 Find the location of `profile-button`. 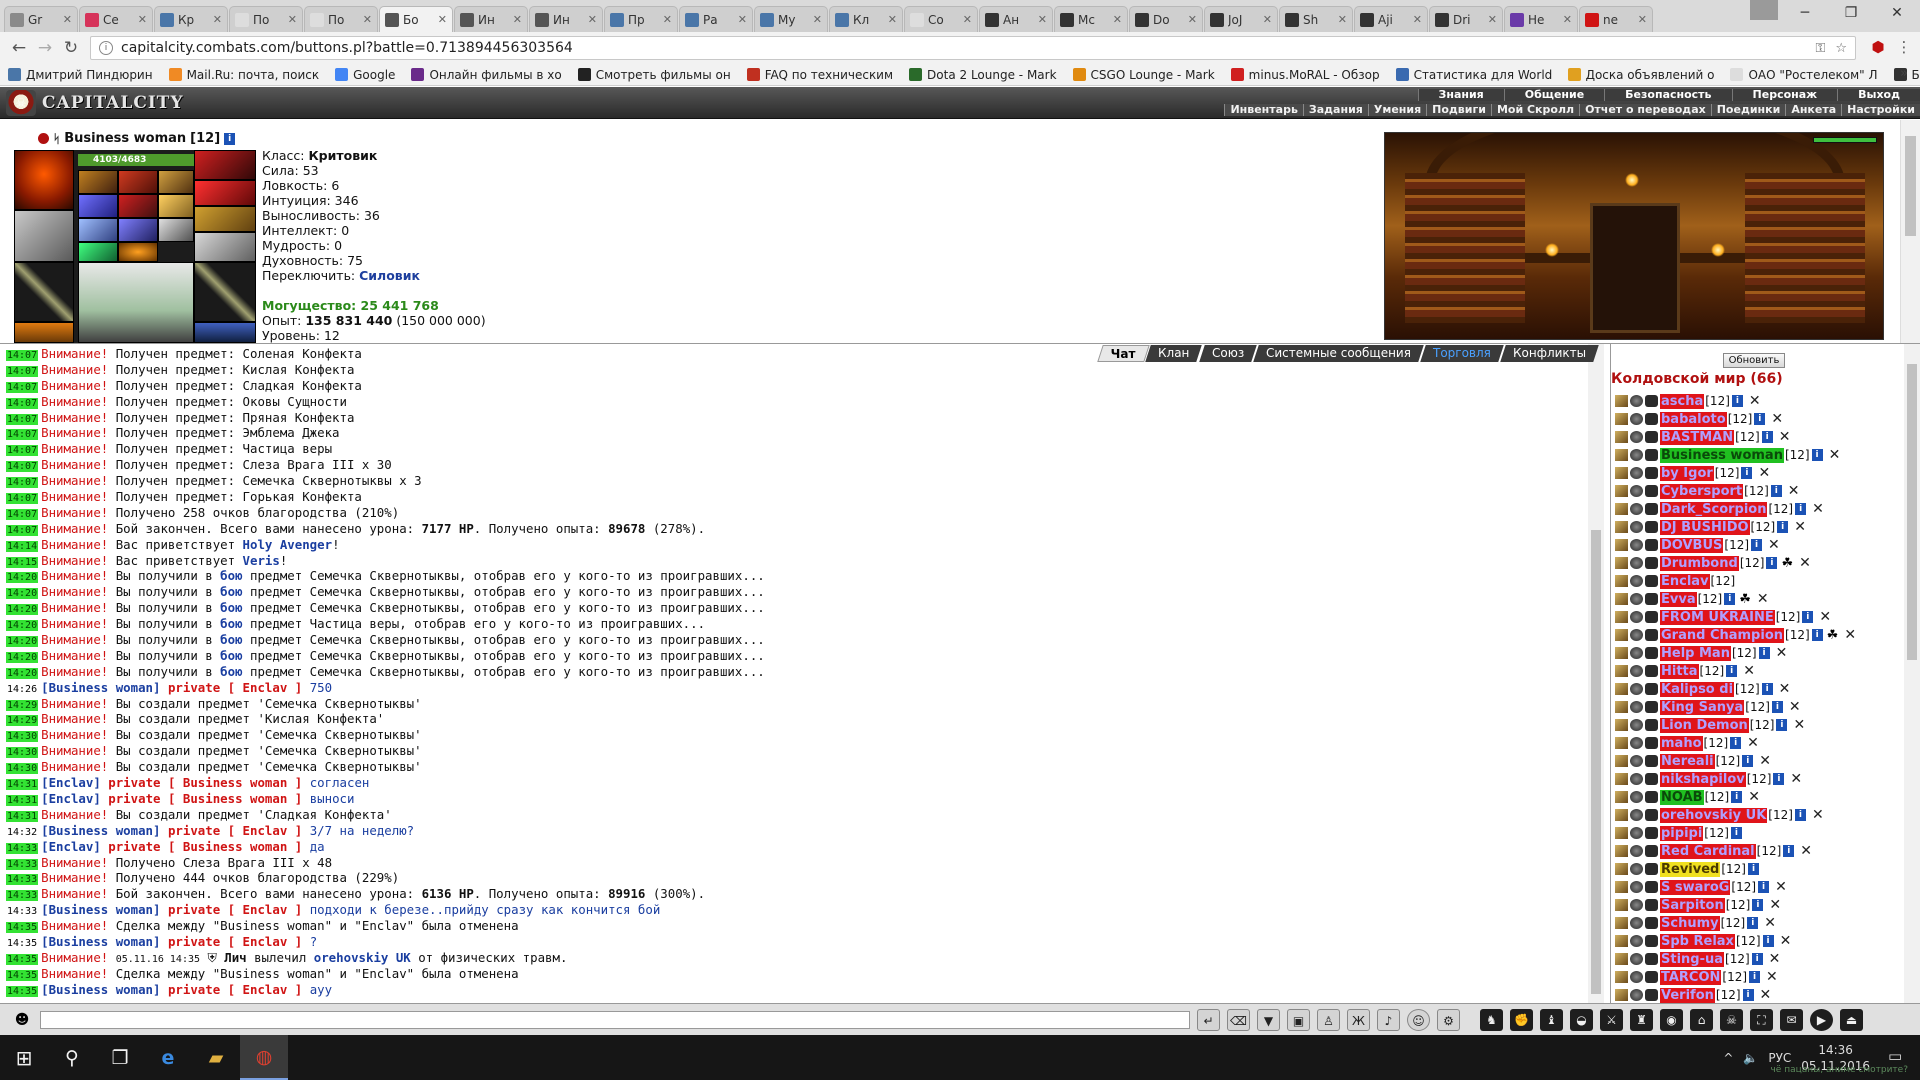

profile-button is located at coordinates (1764, 10).